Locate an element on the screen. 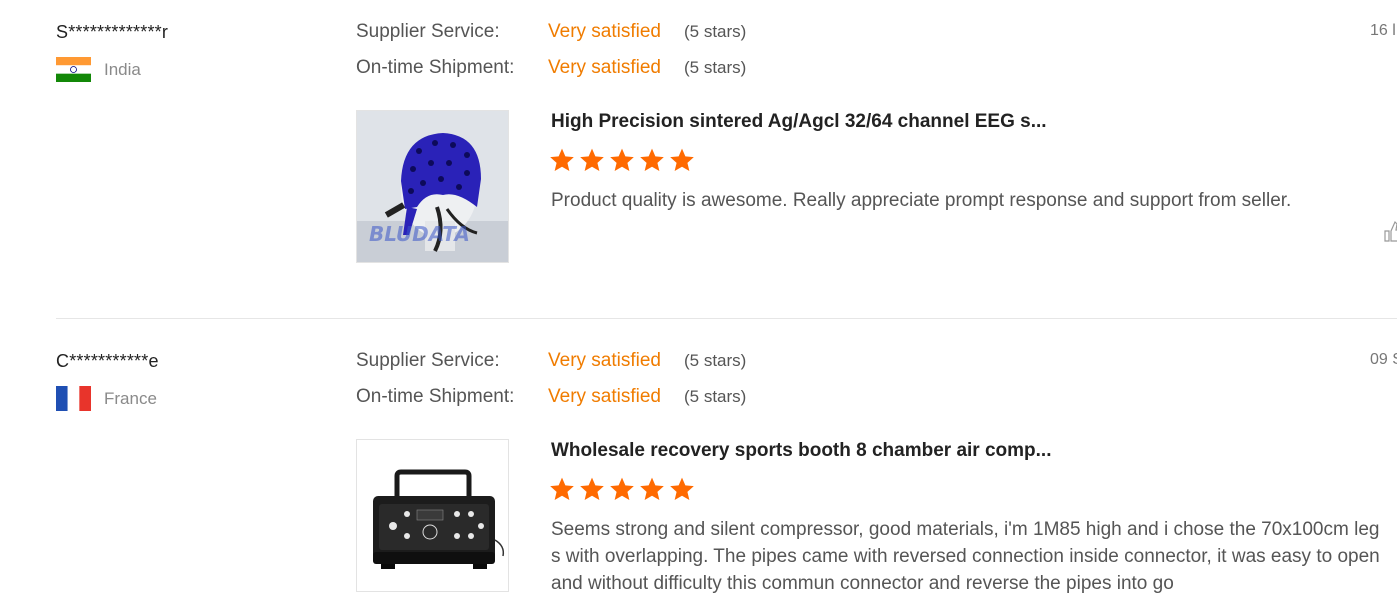  india-flag-icon is located at coordinates (73, 69).